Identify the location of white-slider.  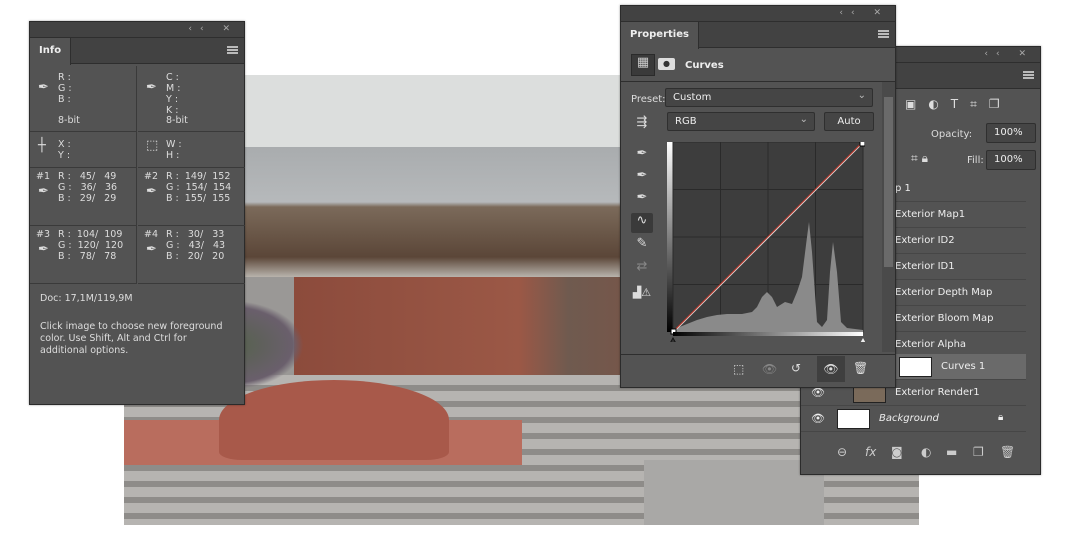
(861, 340).